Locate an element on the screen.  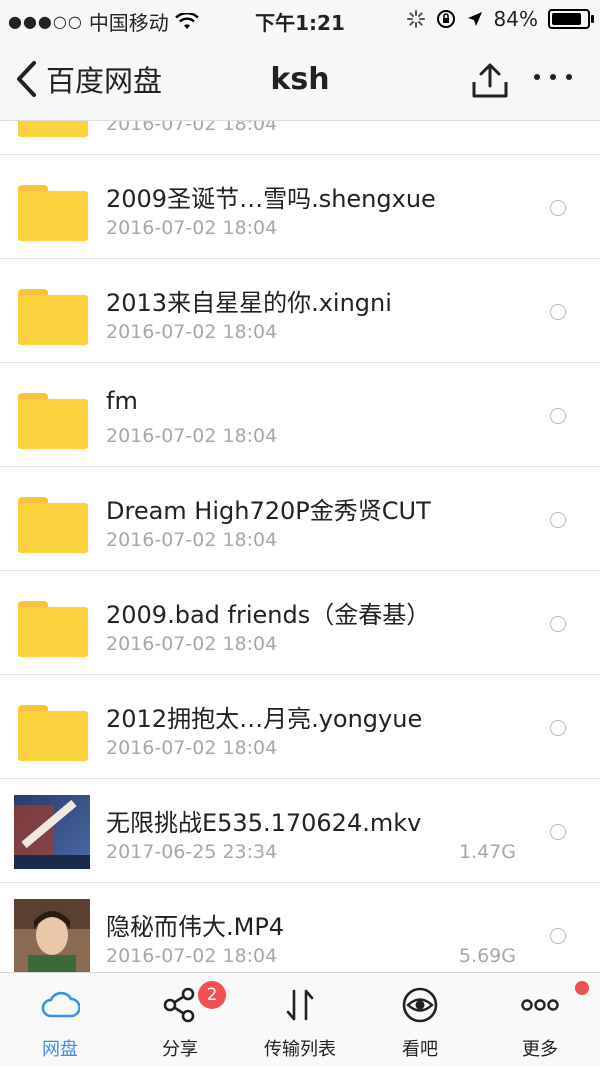
status-bar: ●●●○○ 中国移动 下午1:21 84% is located at coordinates (300, 20).